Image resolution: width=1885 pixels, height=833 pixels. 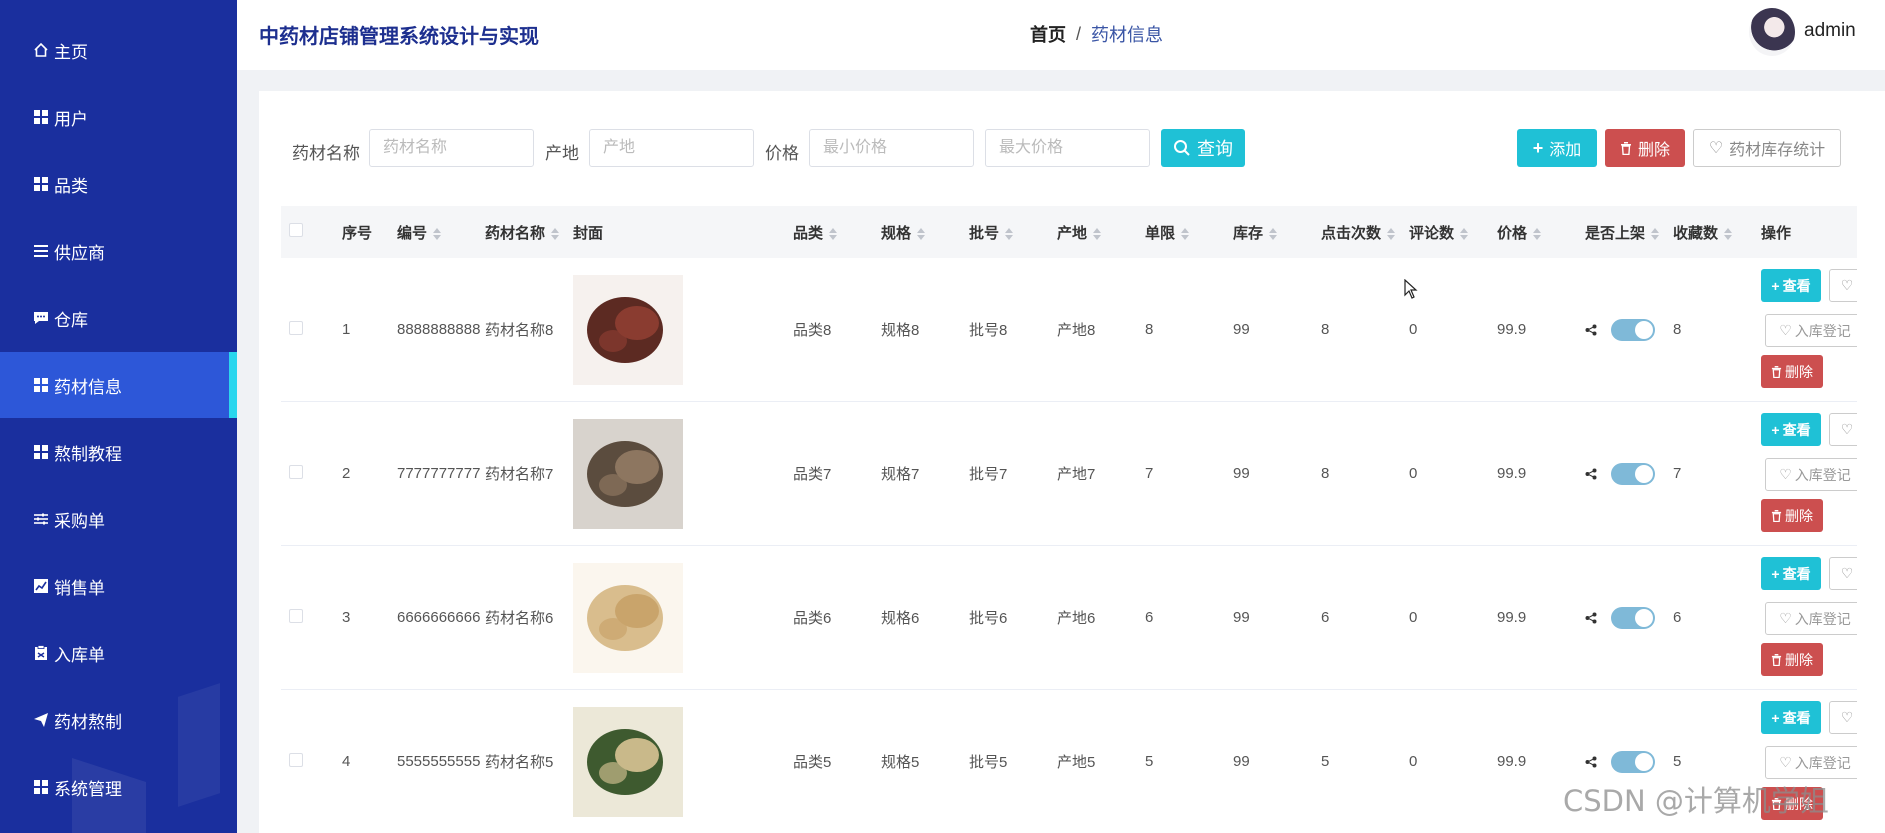 I want to click on col-batch: 批号, so click(x=1013, y=232).